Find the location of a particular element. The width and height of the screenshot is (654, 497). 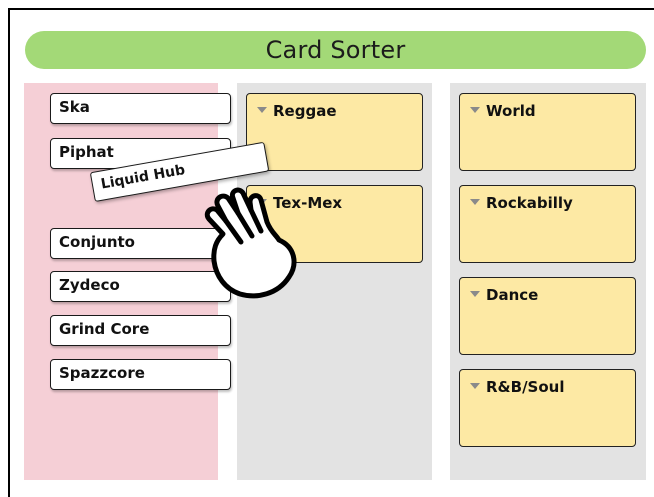

group-label: Rockabilly is located at coordinates (529, 203).